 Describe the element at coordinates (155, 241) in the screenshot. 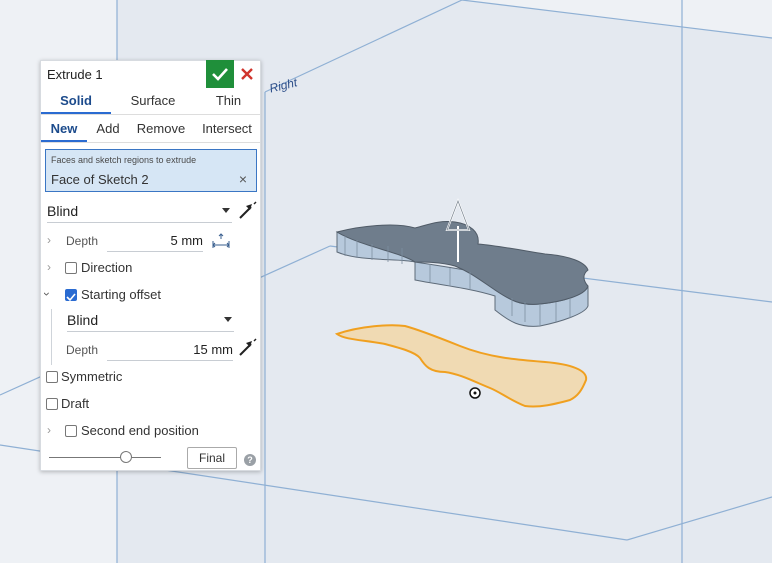

I see `depth-input: 5 mm` at that location.